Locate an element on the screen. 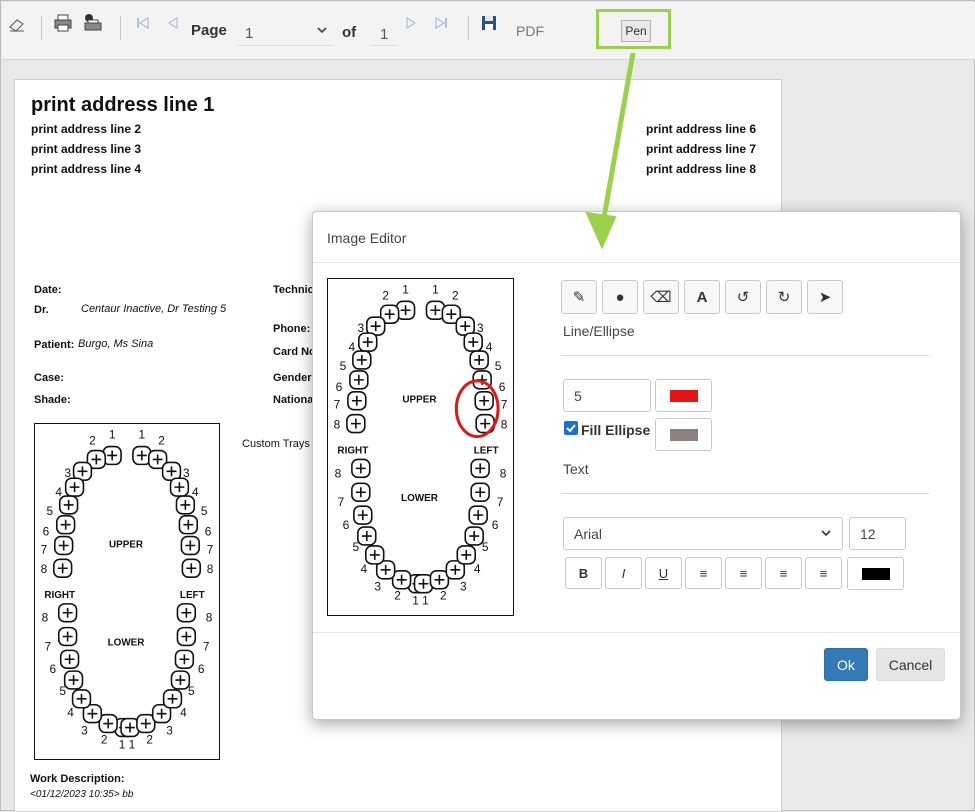  circle-icon: ● is located at coordinates (620, 297).